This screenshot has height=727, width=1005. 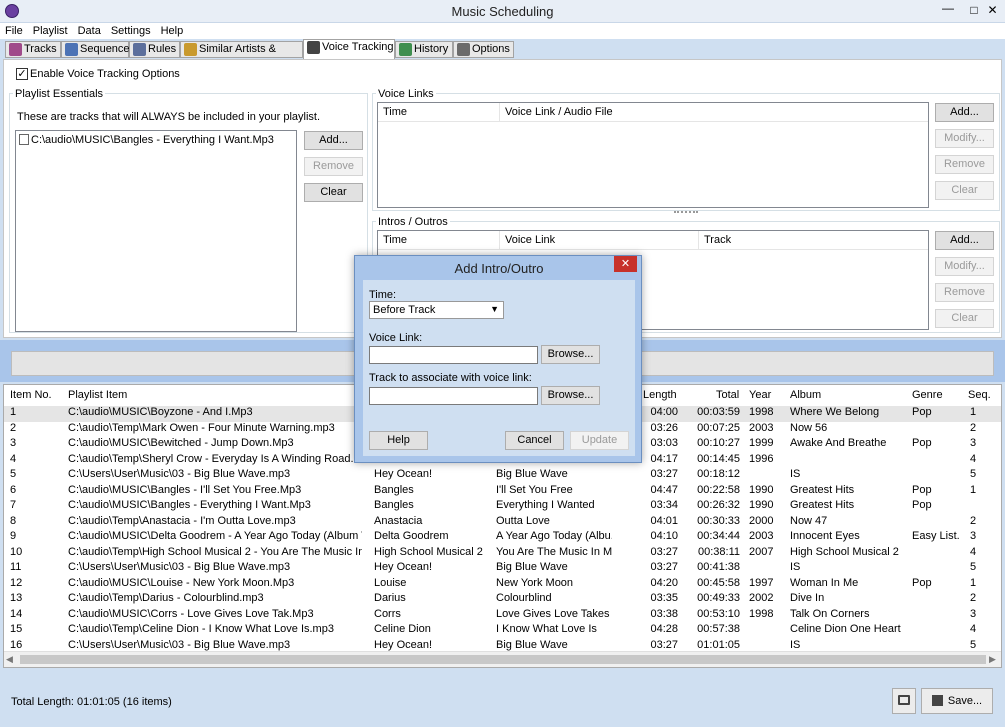 What do you see at coordinates (973, 520) in the screenshot?
I see `cell-seq: 2` at bounding box center [973, 520].